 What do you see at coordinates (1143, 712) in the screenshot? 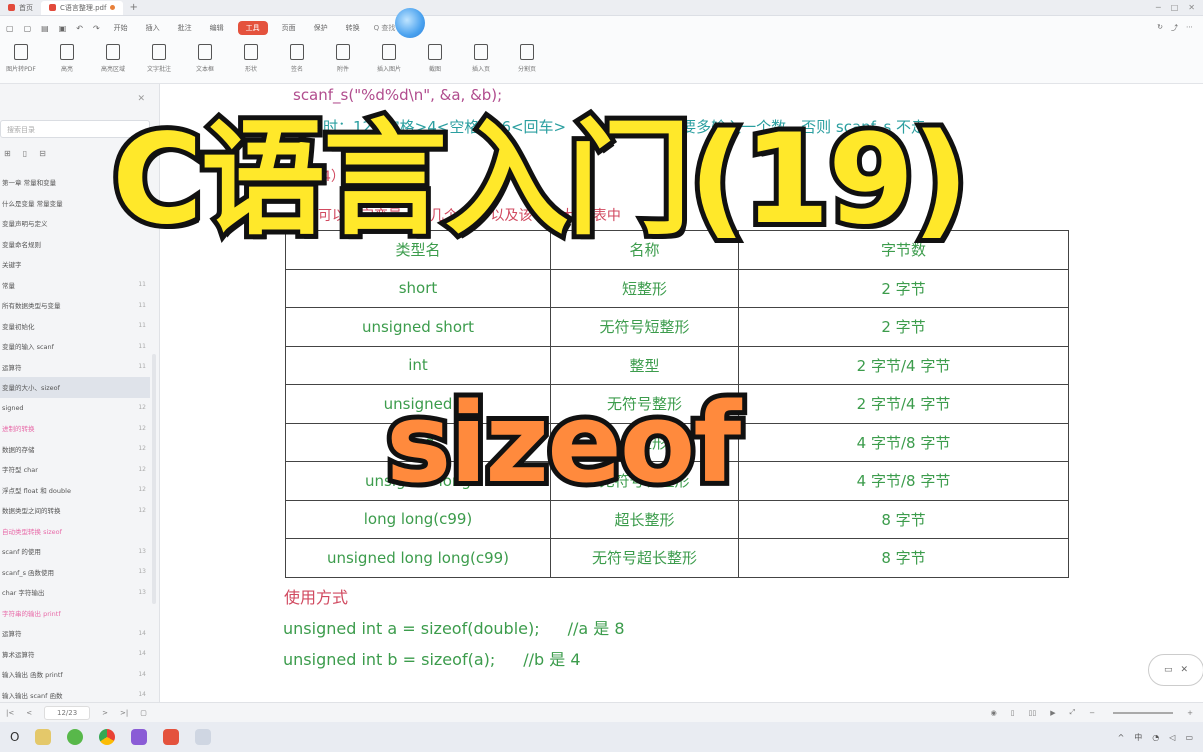
I see `zoom-slider` at bounding box center [1143, 712].